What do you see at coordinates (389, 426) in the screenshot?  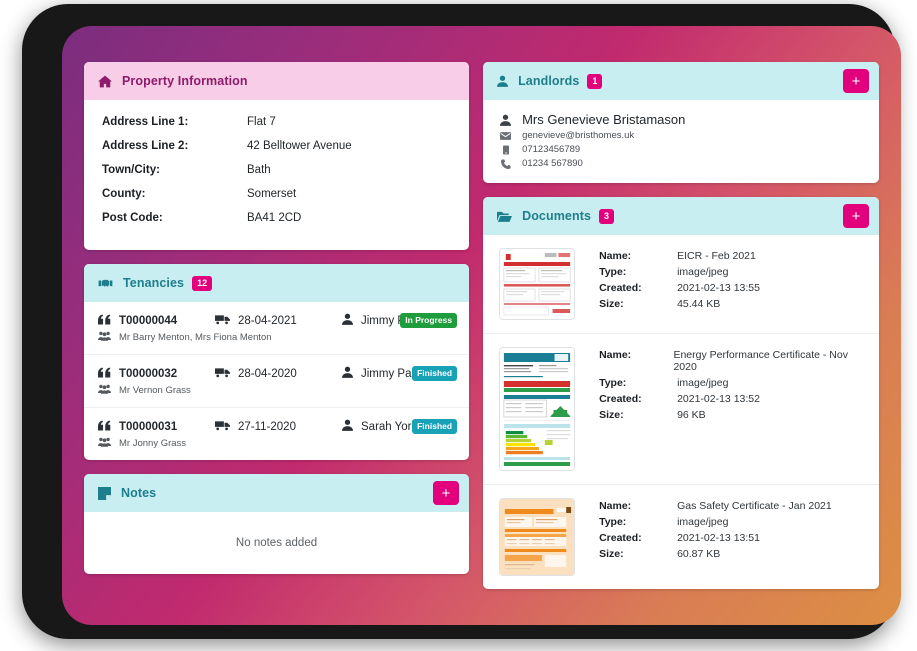 I see `tenancy-agent: Sarah York` at bounding box center [389, 426].